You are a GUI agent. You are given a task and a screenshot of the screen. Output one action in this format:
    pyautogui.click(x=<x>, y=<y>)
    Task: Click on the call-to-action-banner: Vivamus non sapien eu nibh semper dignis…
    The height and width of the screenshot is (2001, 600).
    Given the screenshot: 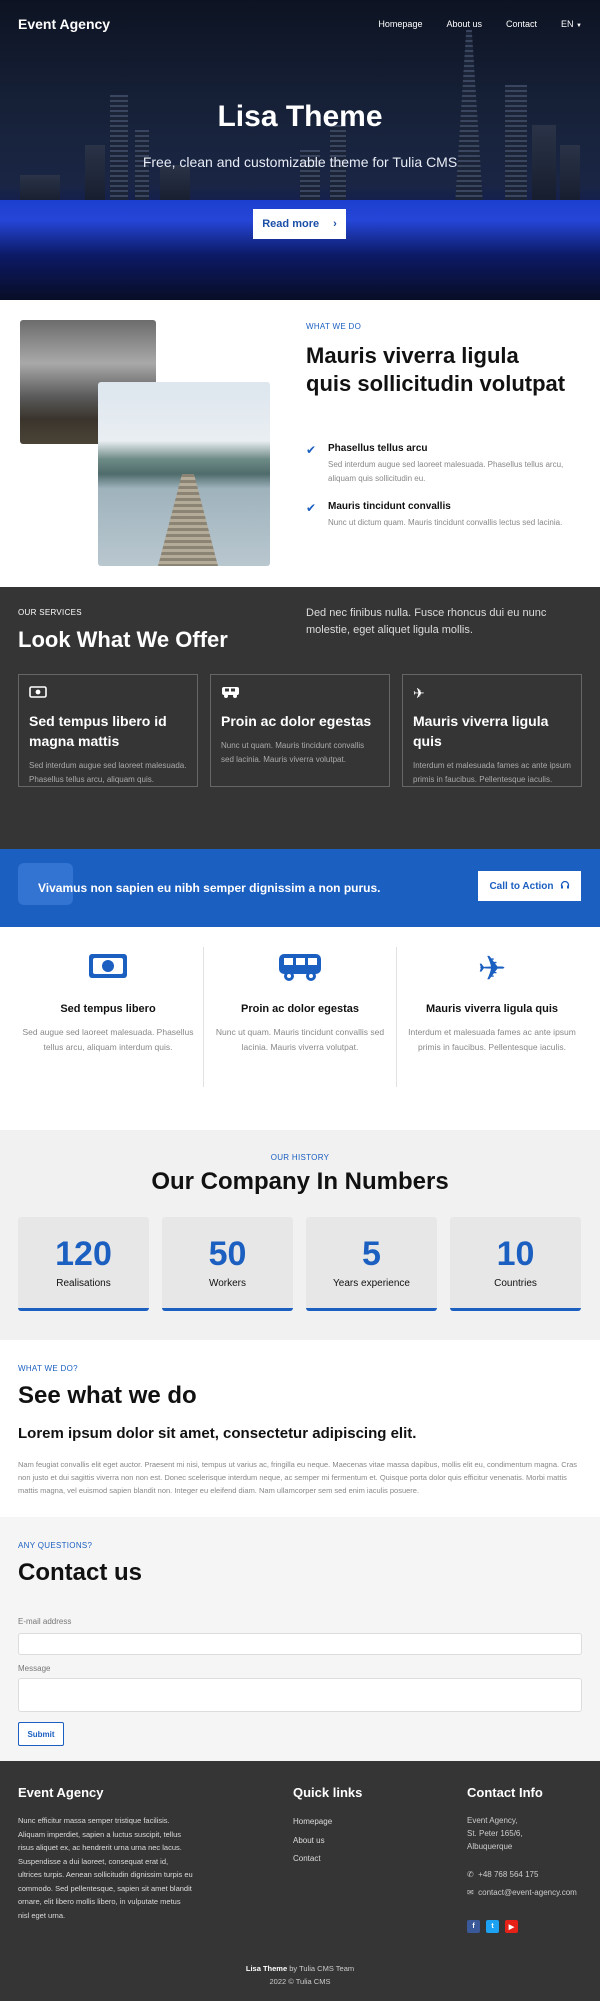 What is the action you would take?
    pyautogui.click(x=300, y=888)
    